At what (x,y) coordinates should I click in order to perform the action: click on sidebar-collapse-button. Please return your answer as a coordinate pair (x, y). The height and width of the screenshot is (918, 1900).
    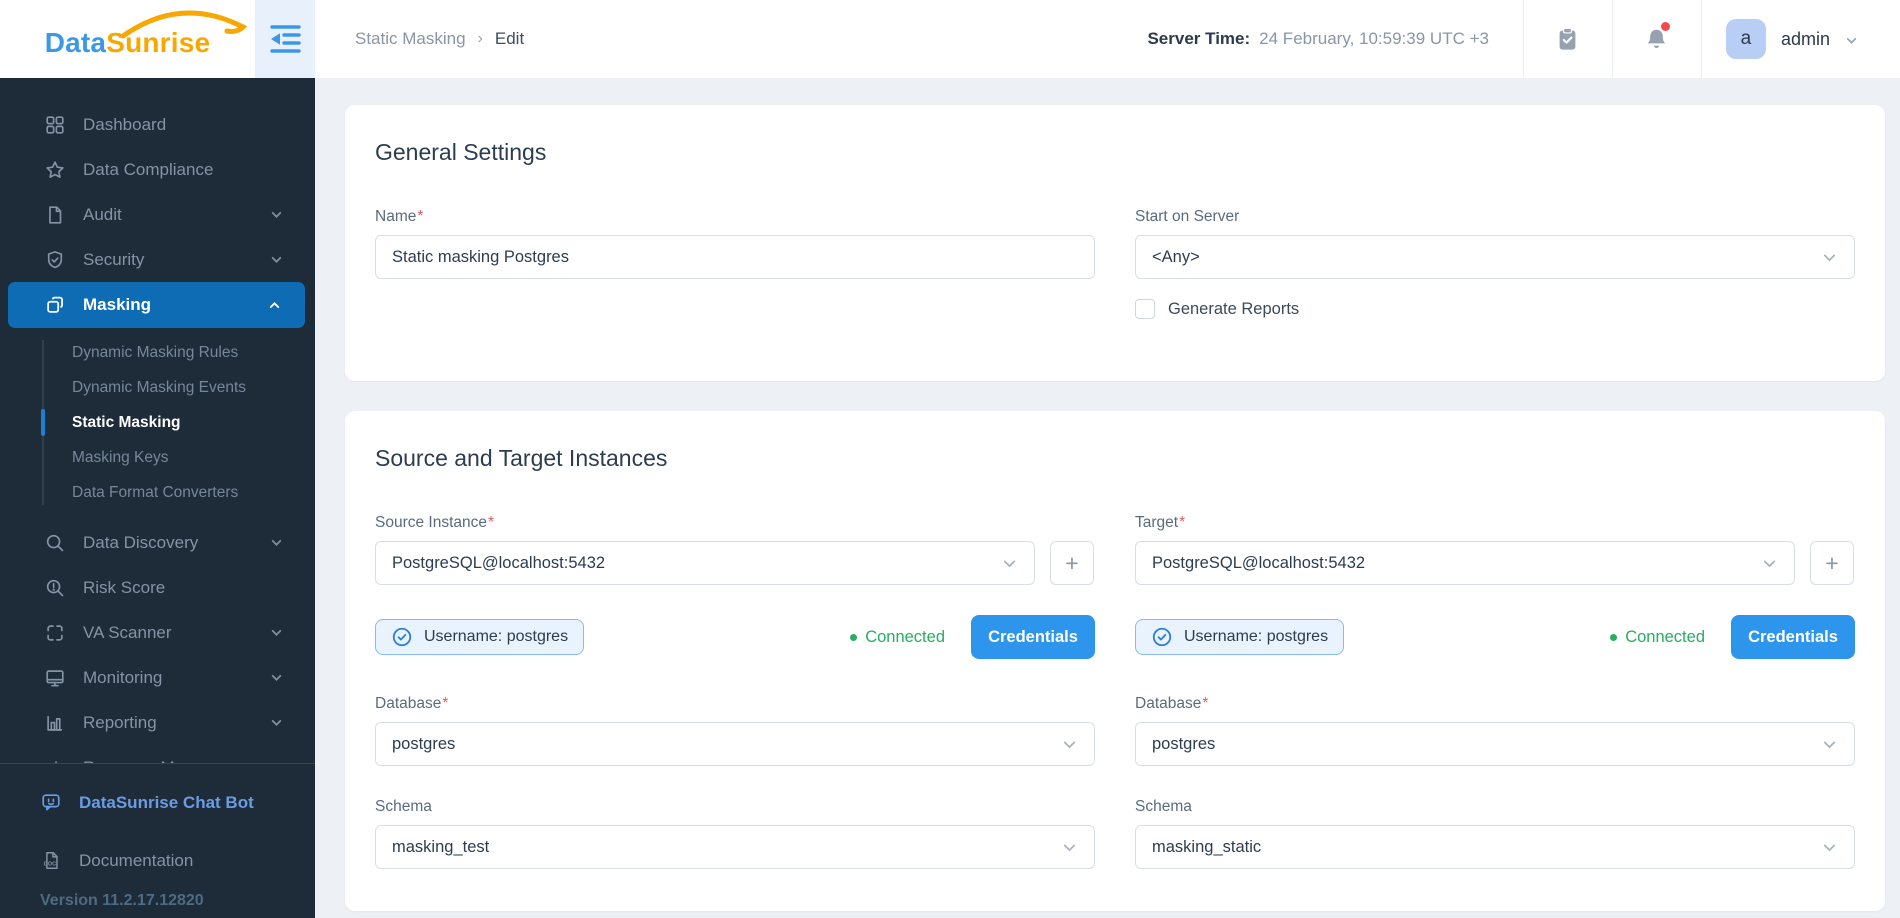
    Looking at the image, I should click on (285, 39).